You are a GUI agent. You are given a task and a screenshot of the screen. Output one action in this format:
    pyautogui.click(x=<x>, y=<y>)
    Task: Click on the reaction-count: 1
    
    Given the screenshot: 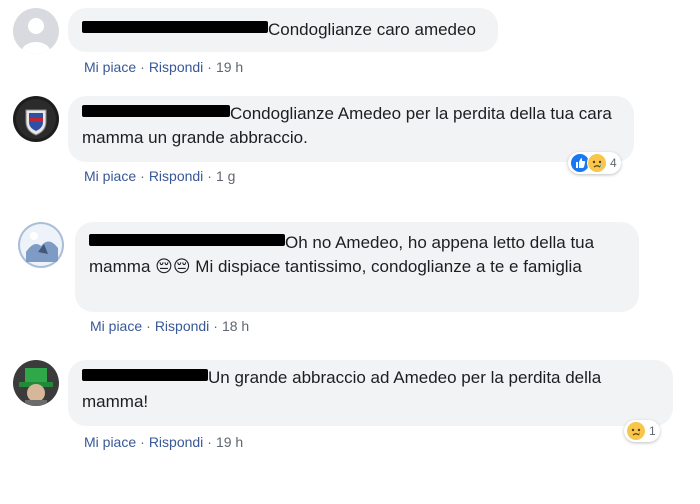 What is the action you would take?
    pyautogui.click(x=652, y=431)
    